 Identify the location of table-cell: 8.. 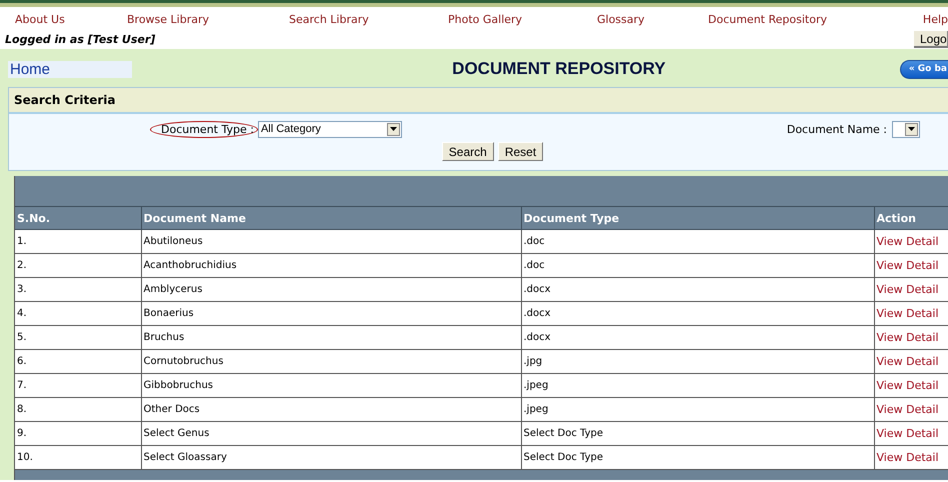
(78, 410).